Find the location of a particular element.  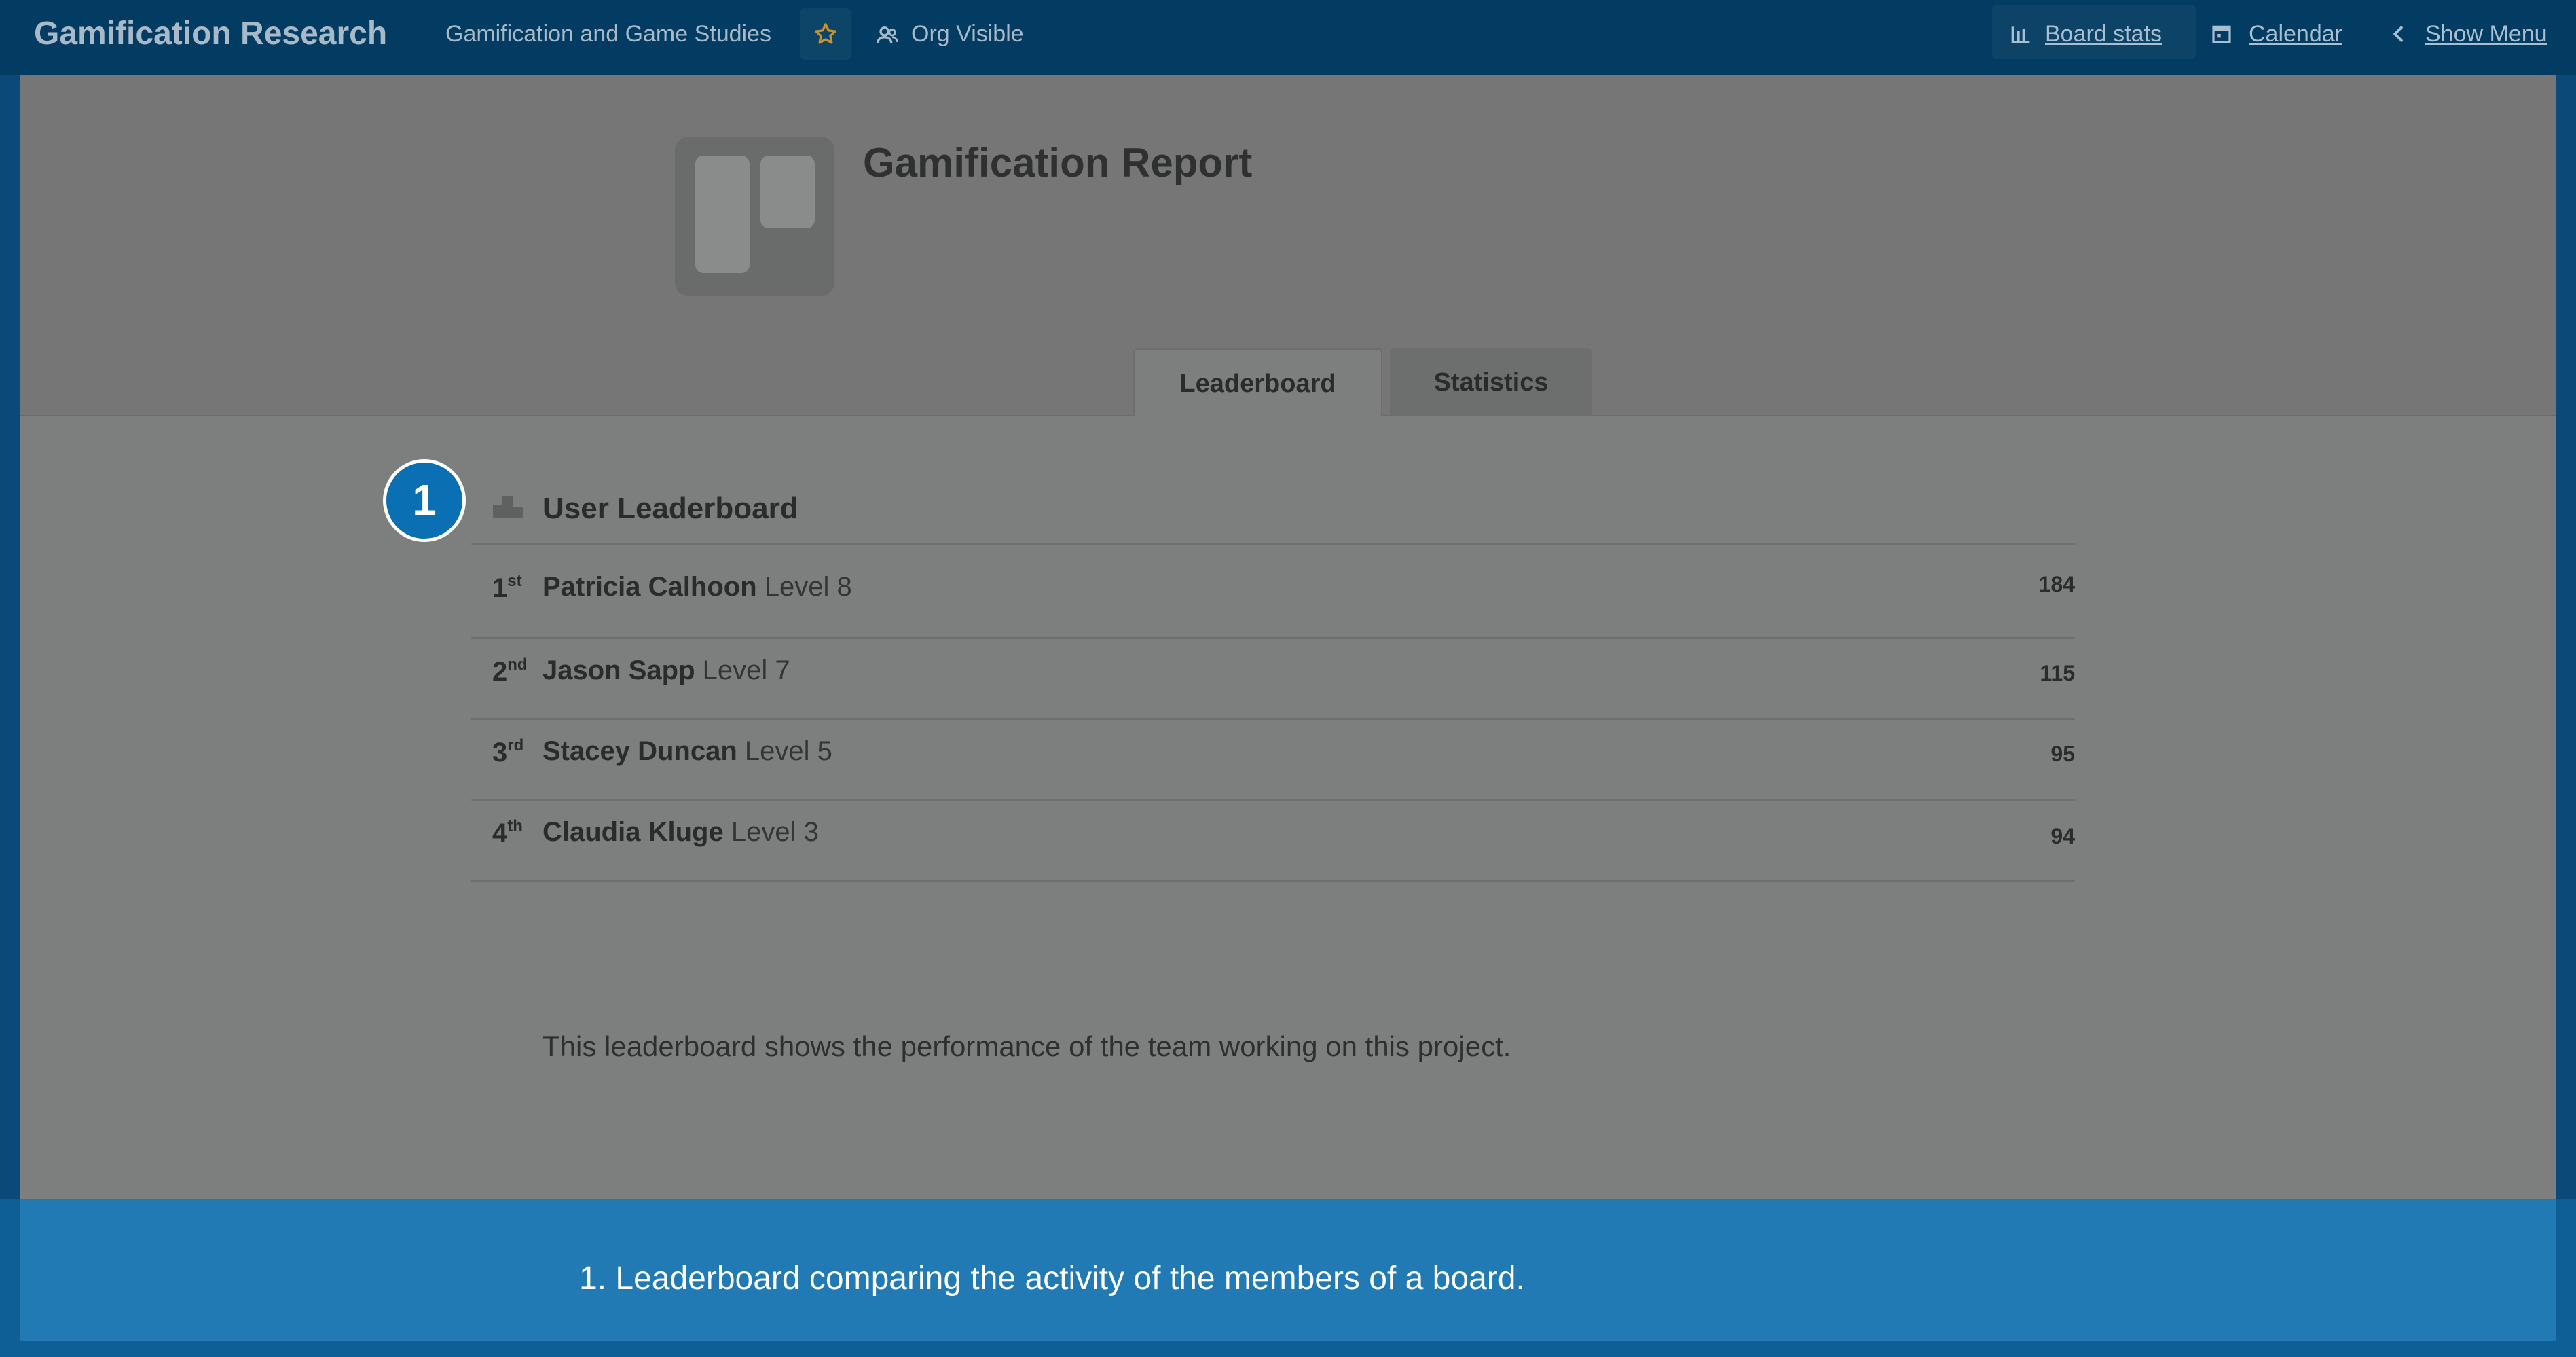

visibility-button: Org Visible is located at coordinates (950, 34).